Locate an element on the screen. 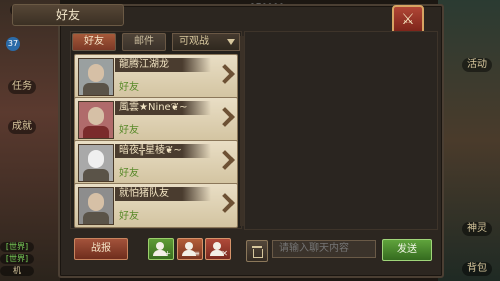 The width and height of the screenshot is (500, 281). friend-row-2: 風雲★Nine❦~ 好友 is located at coordinates (156, 119).